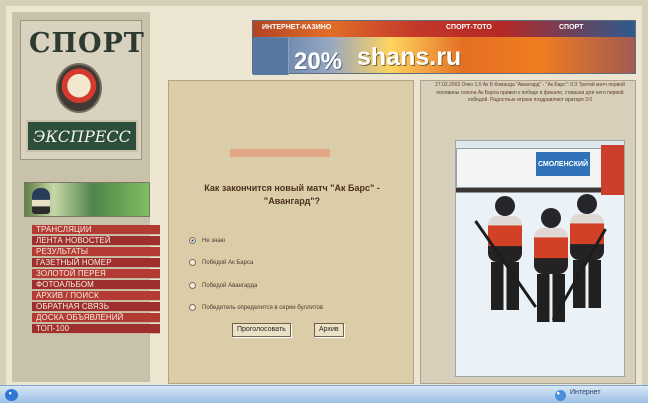  Describe the element at coordinates (96, 274) in the screenshot. I see `menu-item: ЗОЛОТОЙ ПЕРЕЯ` at that location.